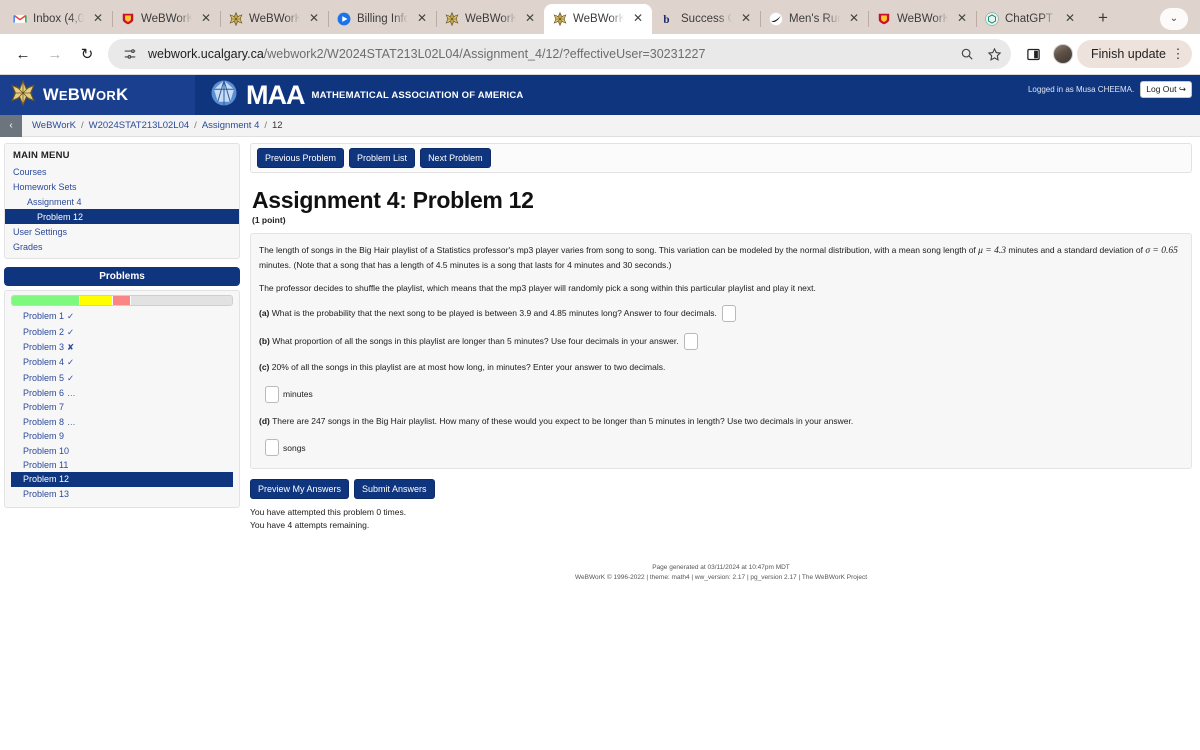  What do you see at coordinates (130, 54) in the screenshot?
I see `site-settings-icon` at bounding box center [130, 54].